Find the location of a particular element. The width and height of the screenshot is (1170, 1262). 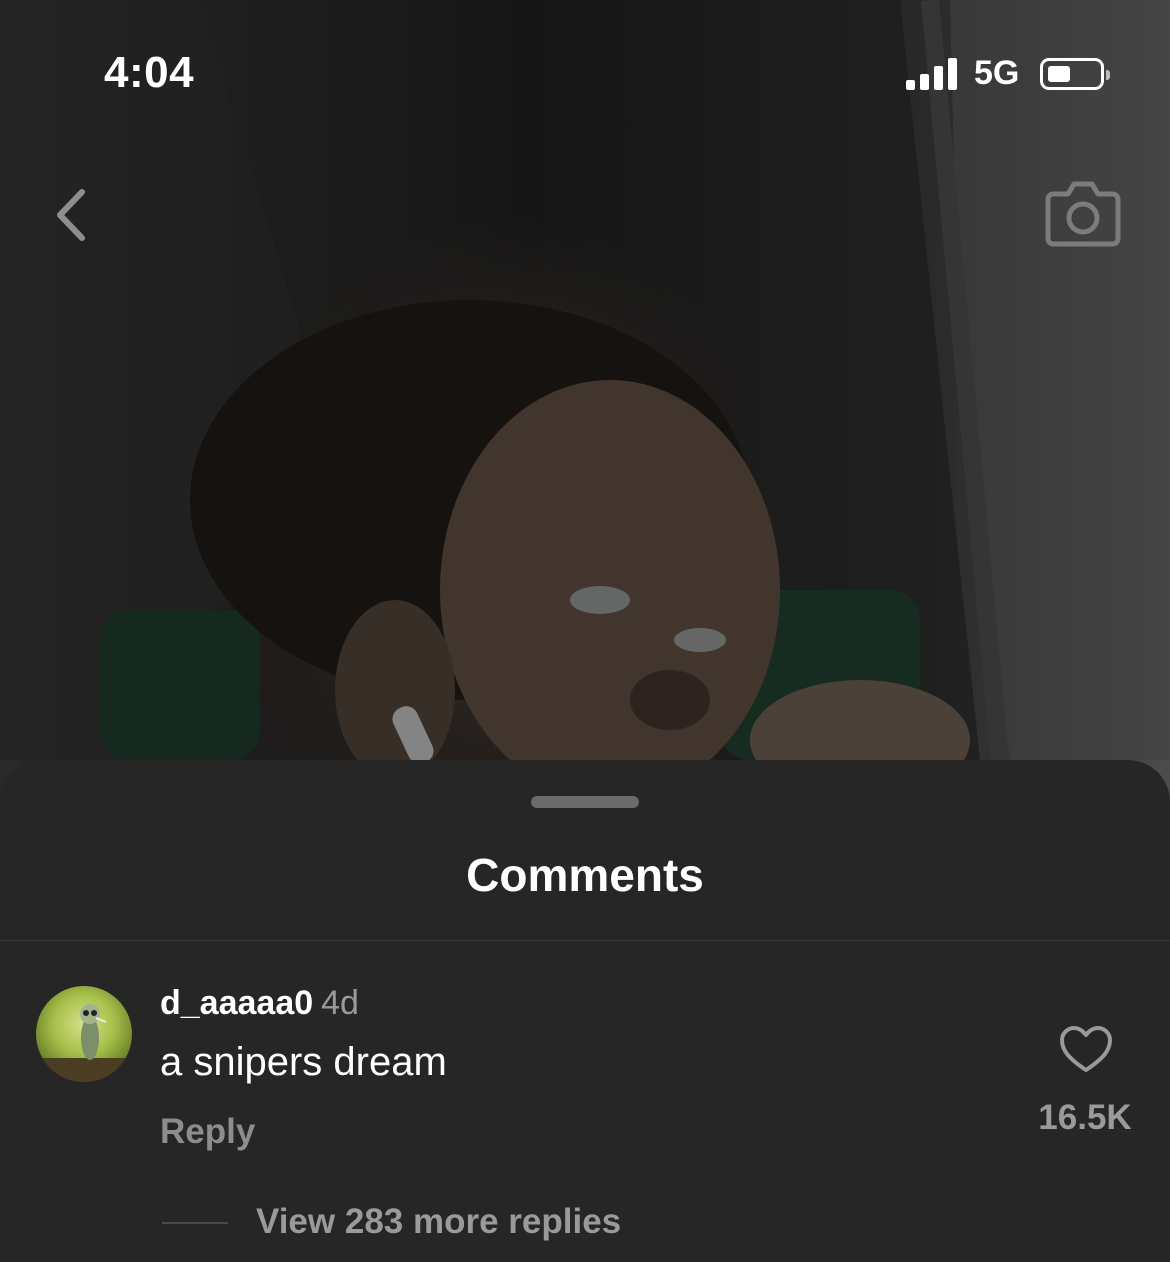

sheet-divider is located at coordinates (585, 940).